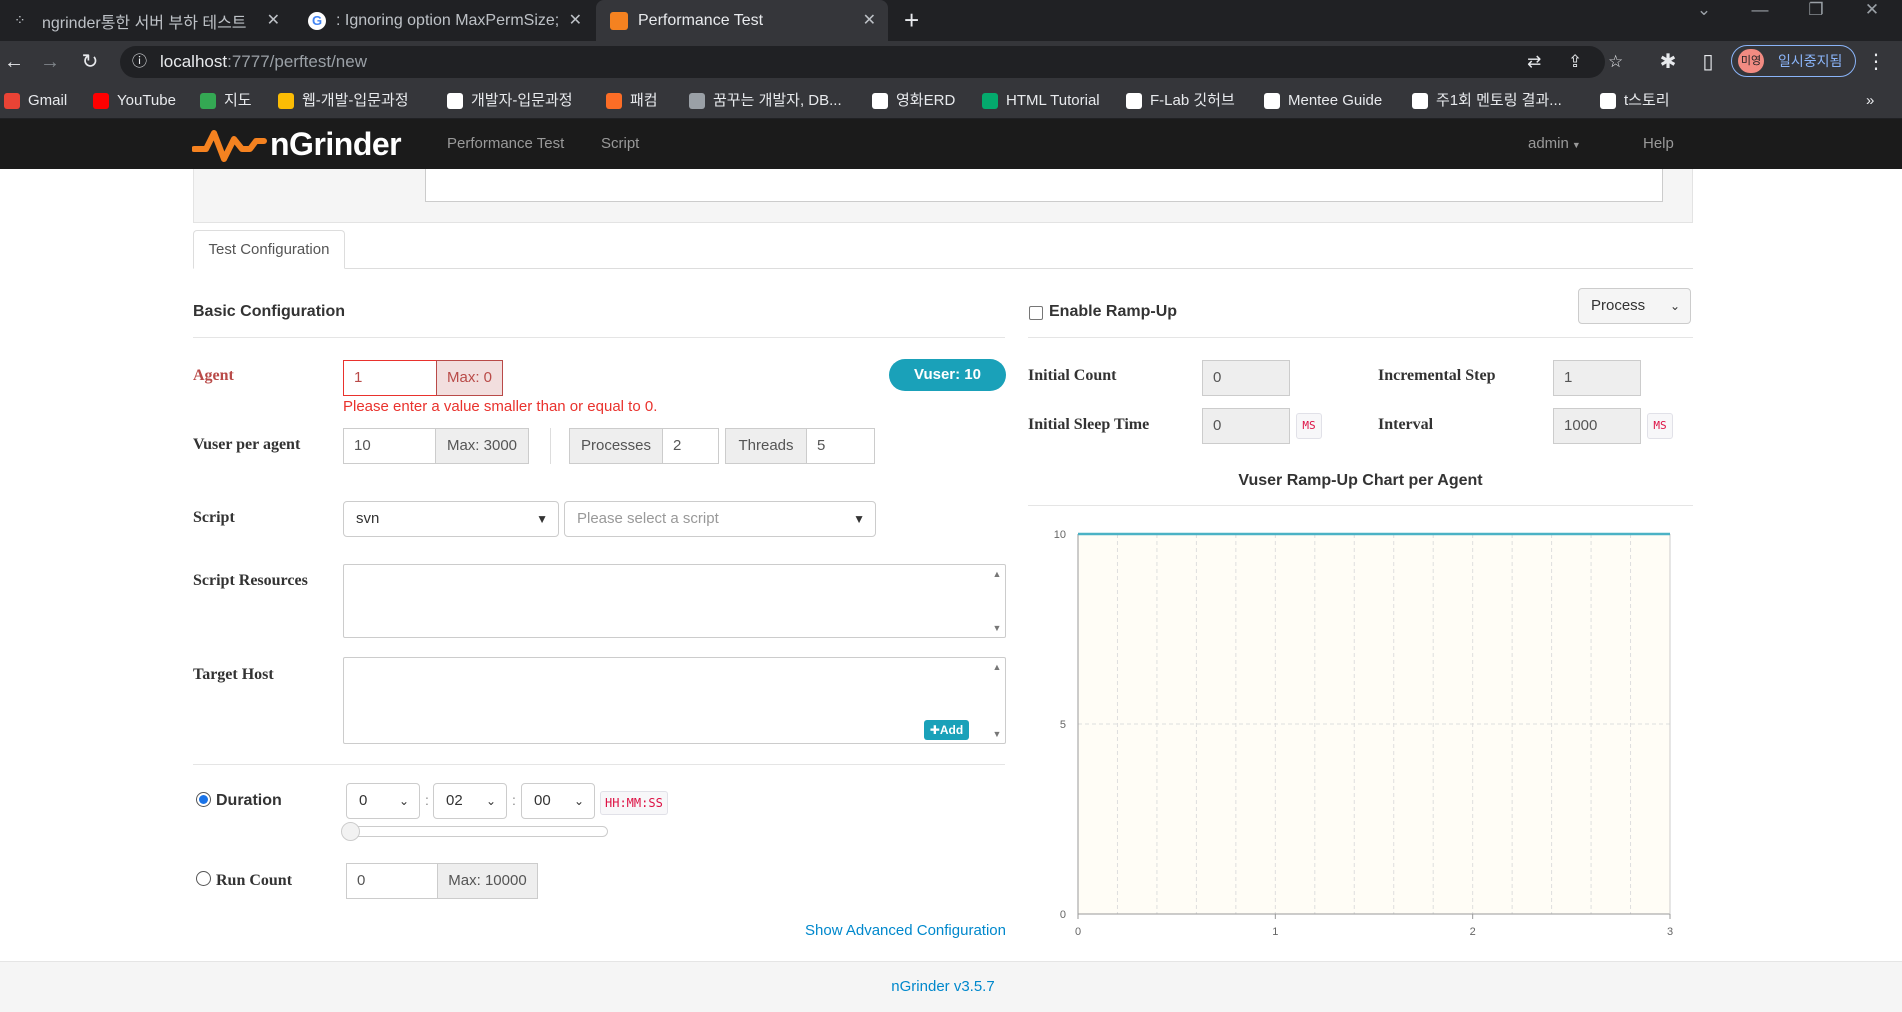 This screenshot has height=1012, width=1902. I want to click on bookmark-item: F-Lab 깃허브, so click(1180, 101).